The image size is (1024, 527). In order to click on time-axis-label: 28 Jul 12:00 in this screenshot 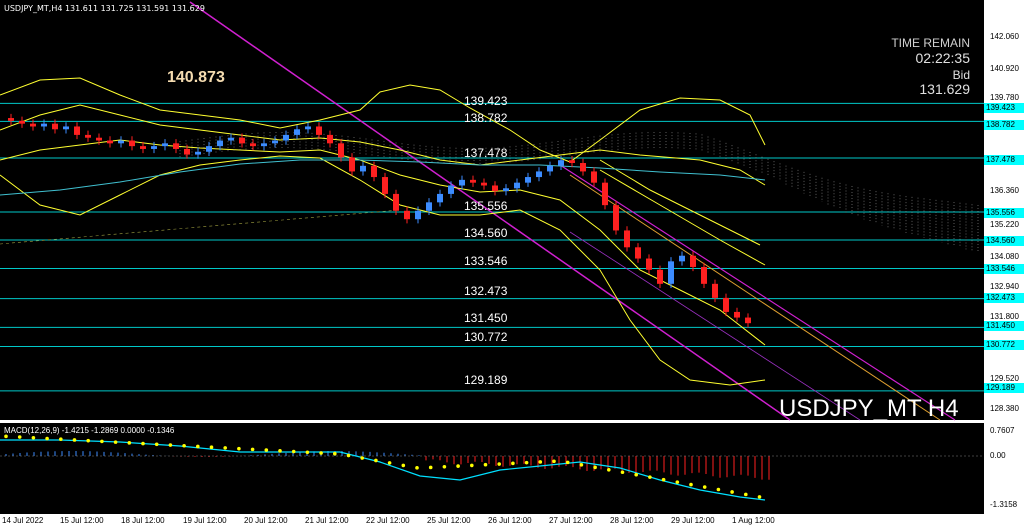, I will do `click(632, 520)`.